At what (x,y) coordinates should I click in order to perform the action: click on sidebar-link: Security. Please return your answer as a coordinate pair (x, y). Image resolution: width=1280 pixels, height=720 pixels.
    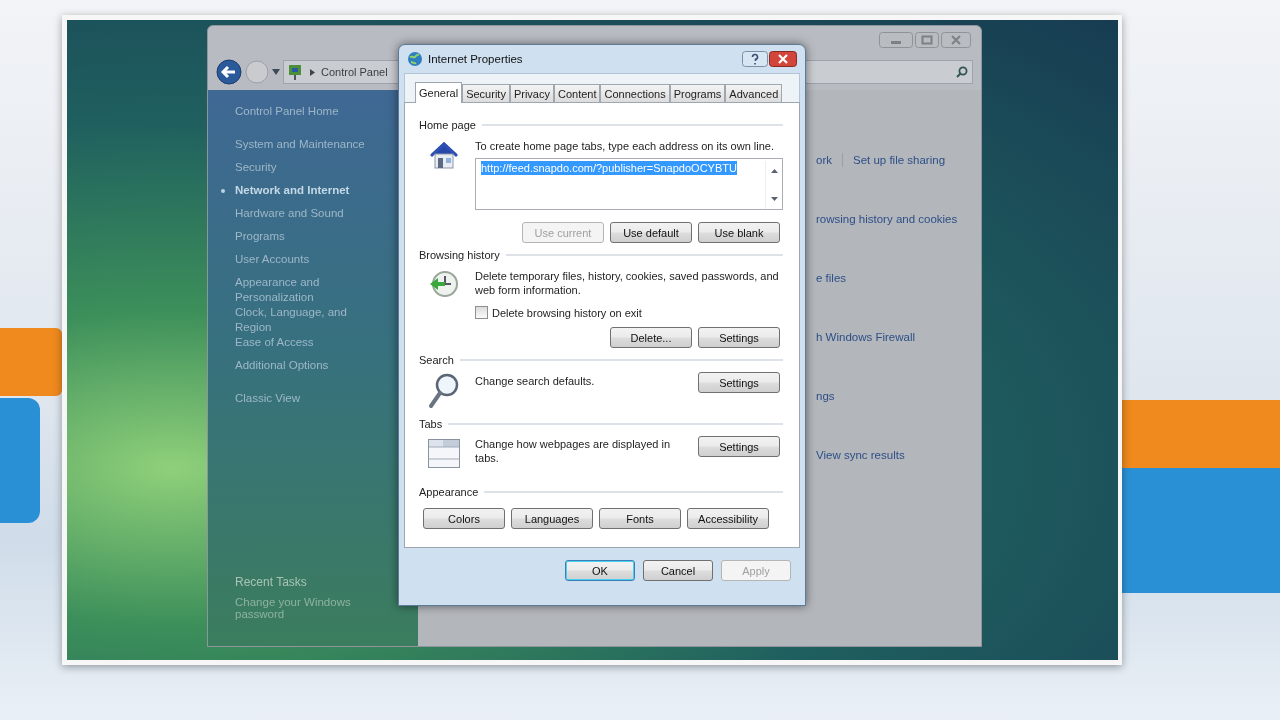
    Looking at the image, I should click on (256, 167).